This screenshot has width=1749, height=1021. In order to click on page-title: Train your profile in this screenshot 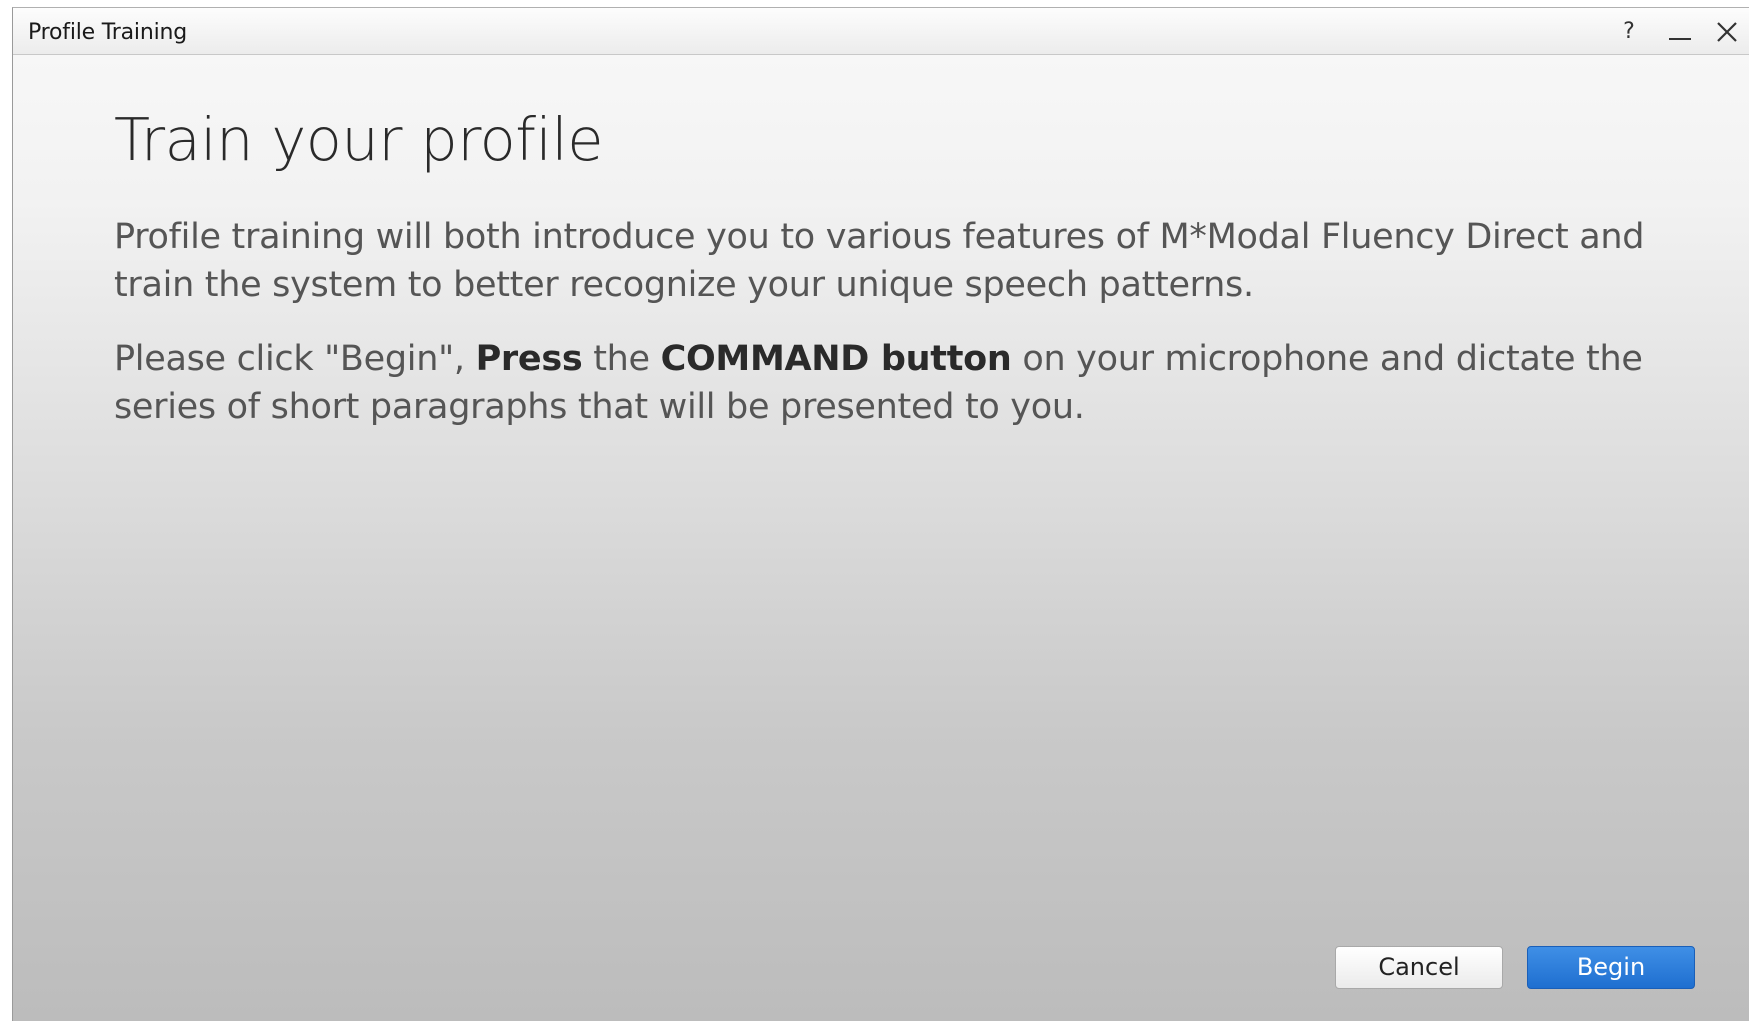, I will do `click(359, 139)`.